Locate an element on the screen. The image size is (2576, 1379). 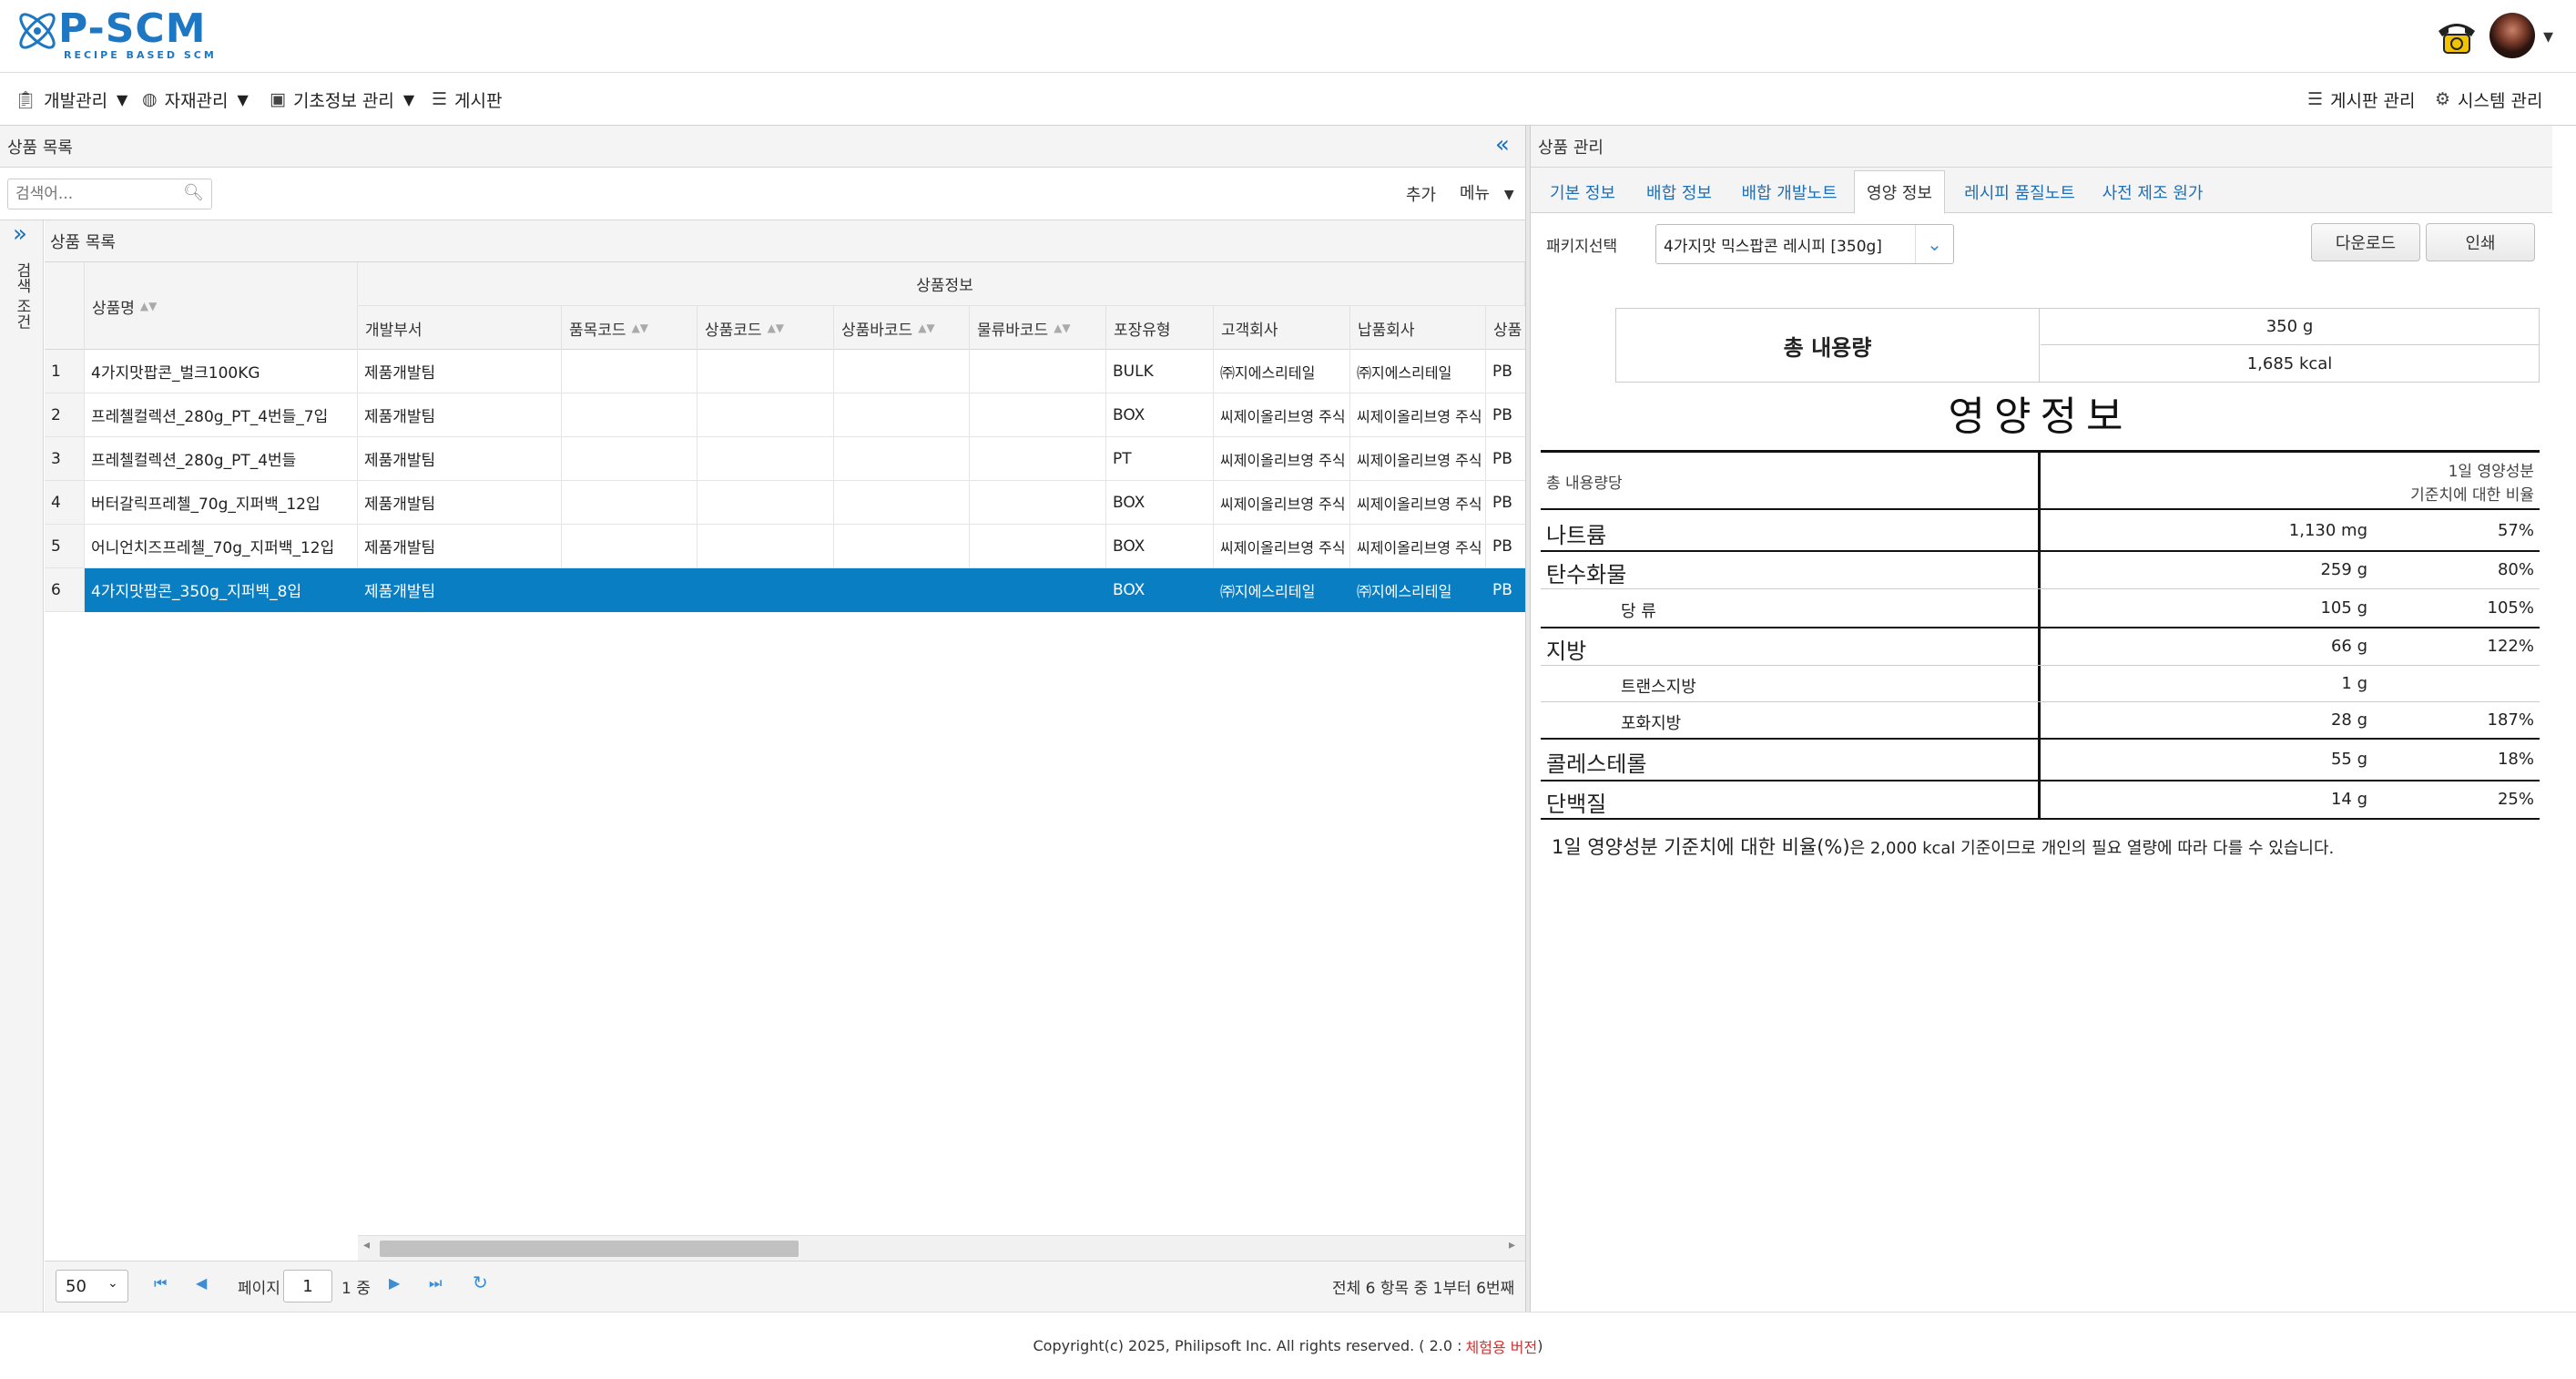
cell-product-name: 프레첼컬렉션_280g_PT_4번들_7입 is located at coordinates (221, 415).